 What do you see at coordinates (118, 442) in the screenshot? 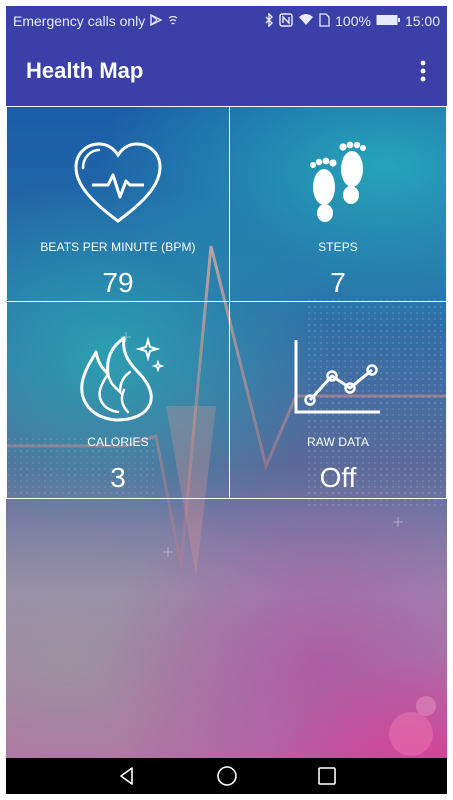
I see `tile-label: CALORIES` at bounding box center [118, 442].